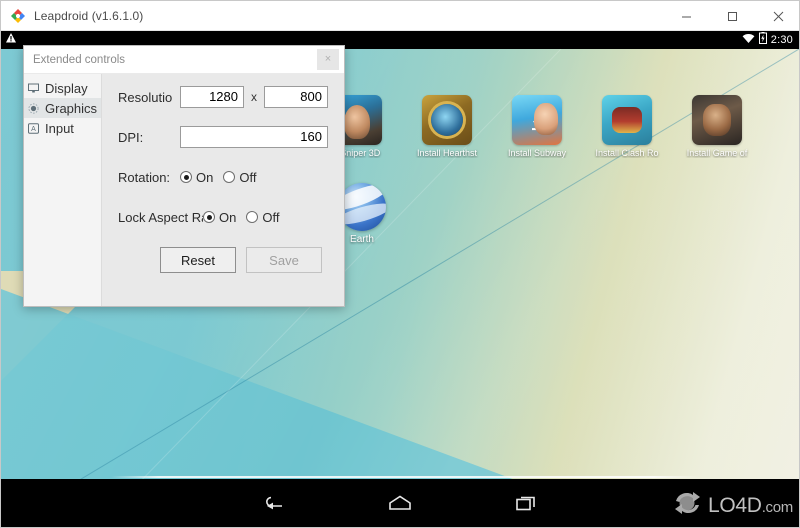 The width and height of the screenshot is (800, 528). What do you see at coordinates (717, 153) in the screenshot?
I see `app-icon-label: Install Game of` at bounding box center [717, 153].